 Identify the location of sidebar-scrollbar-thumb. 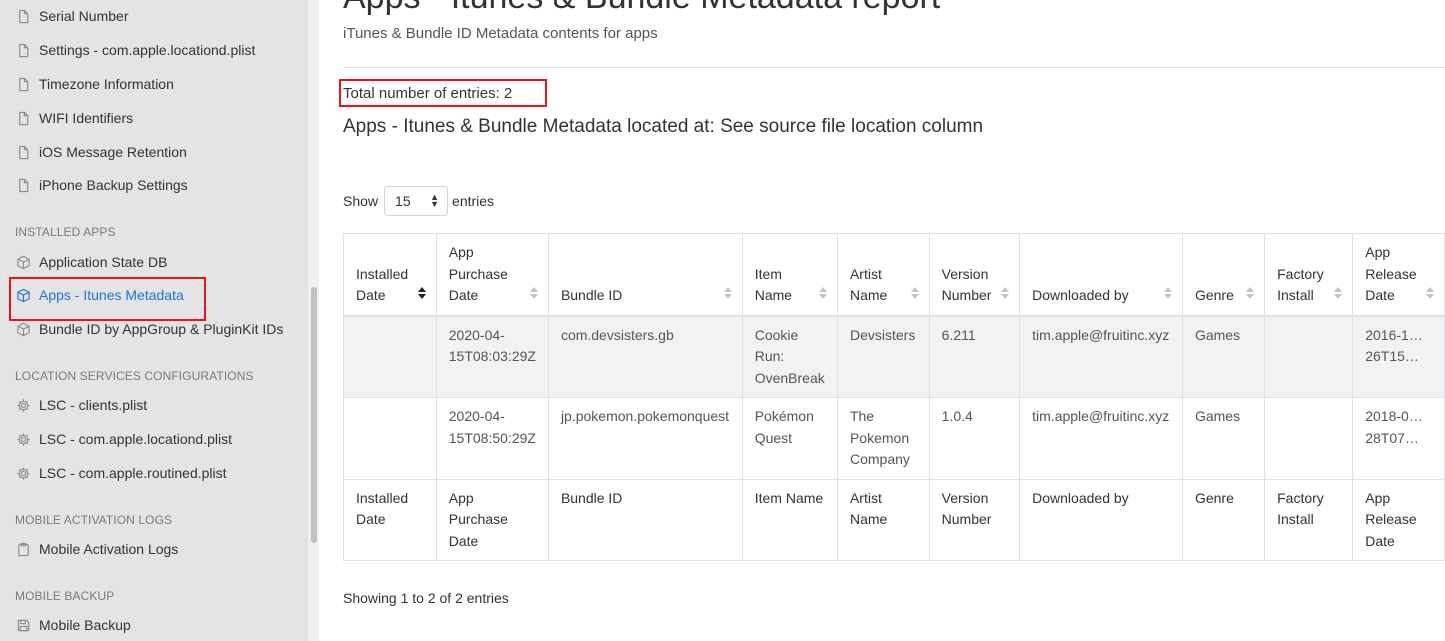
(314, 415).